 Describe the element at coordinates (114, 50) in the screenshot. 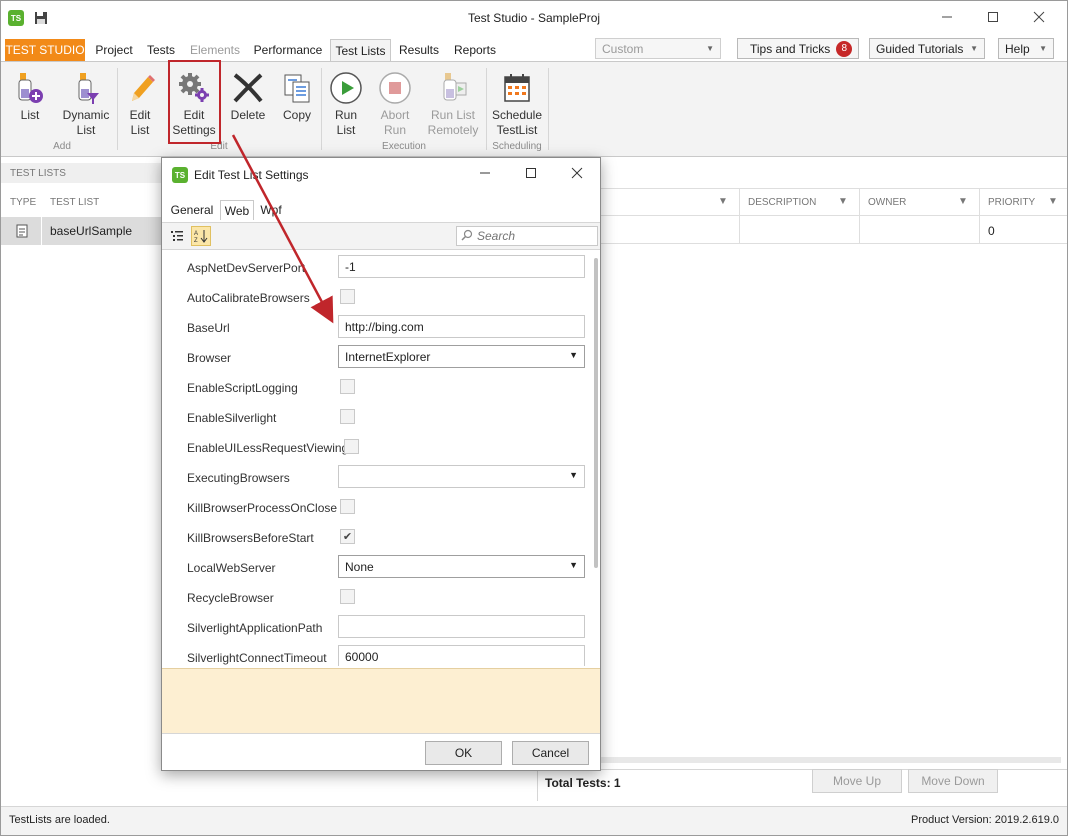

I see `tab-project: Project` at that location.